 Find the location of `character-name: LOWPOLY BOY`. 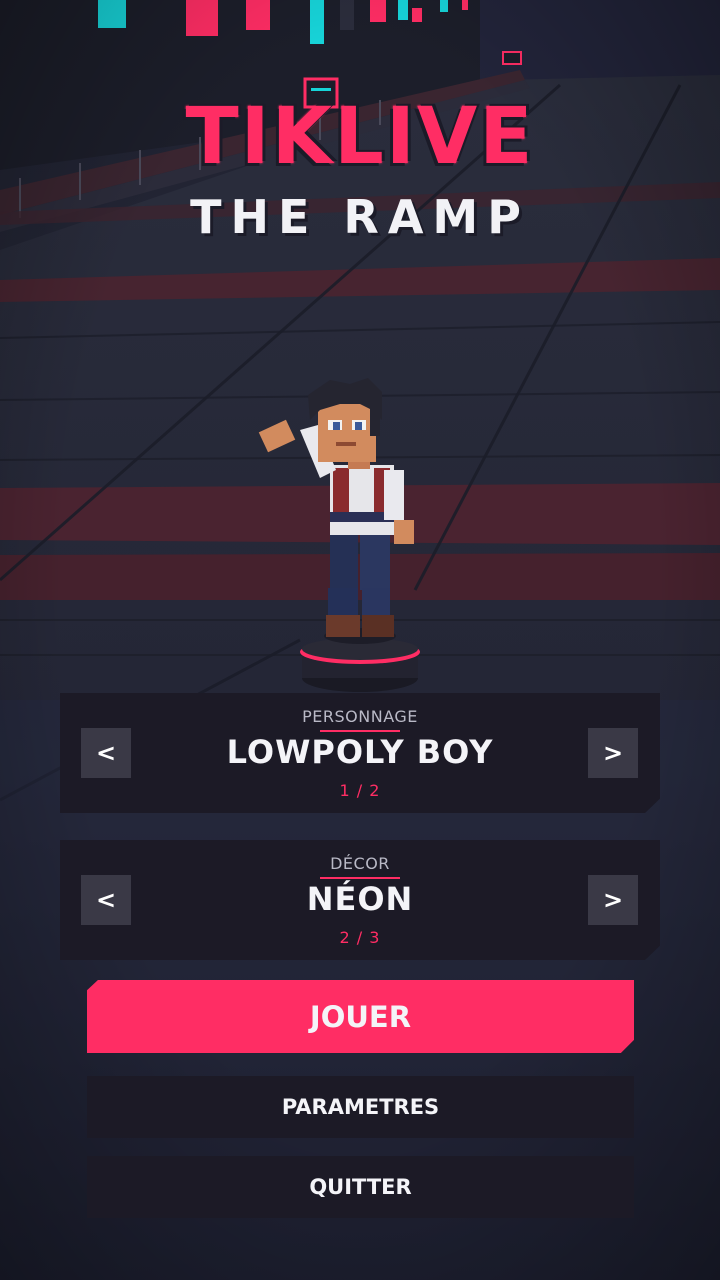

character-name: LOWPOLY BOY is located at coordinates (360, 752).